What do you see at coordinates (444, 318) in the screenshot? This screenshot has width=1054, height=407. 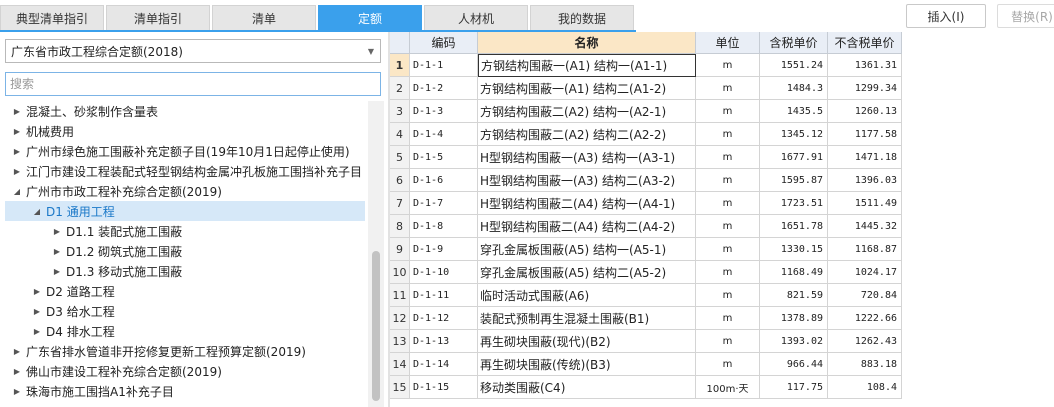 I see `table-cell-code: D-1-12` at bounding box center [444, 318].